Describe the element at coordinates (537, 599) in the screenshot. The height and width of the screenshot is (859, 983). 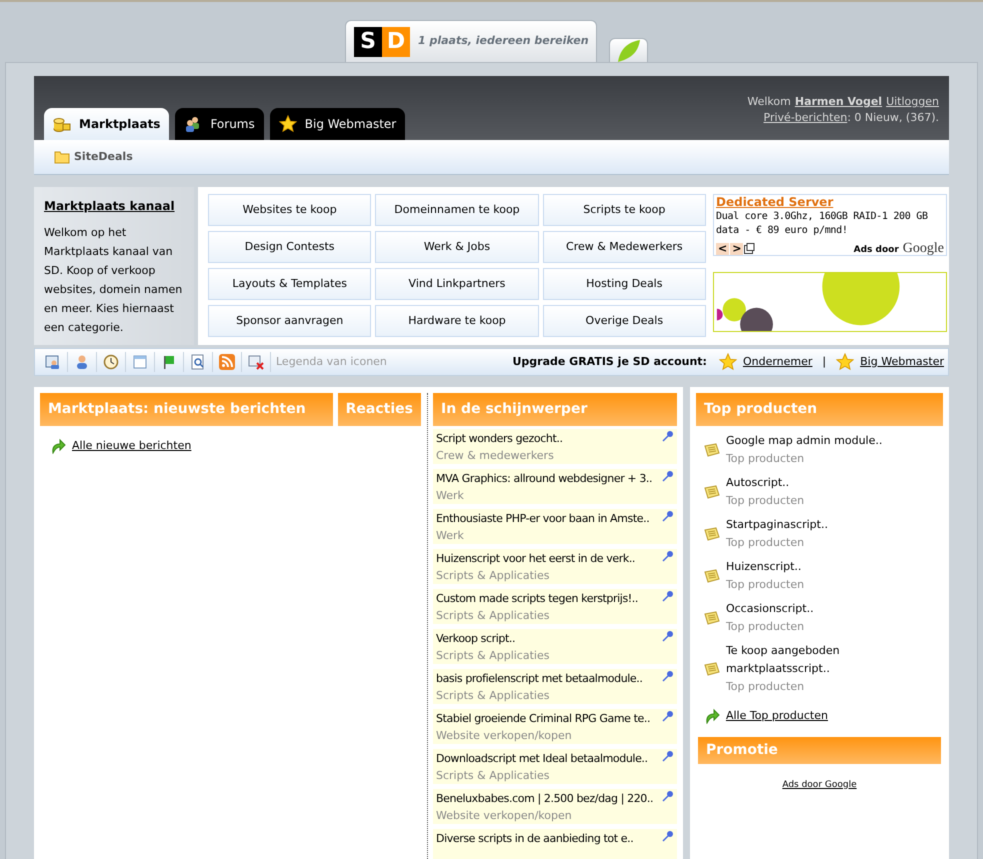
I see `spotlight-title: Custom made scripts tegen kerstprijs!..` at that location.